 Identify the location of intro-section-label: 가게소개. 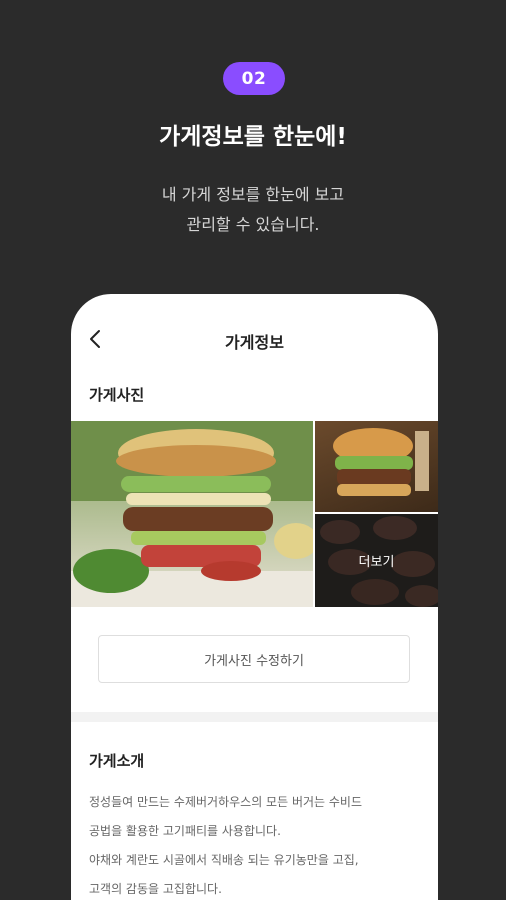
(117, 761).